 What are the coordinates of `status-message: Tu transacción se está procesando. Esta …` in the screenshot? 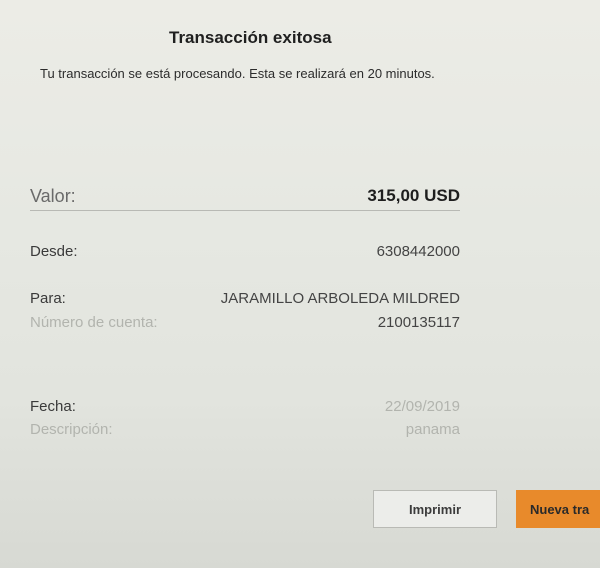 It's located at (237, 73).